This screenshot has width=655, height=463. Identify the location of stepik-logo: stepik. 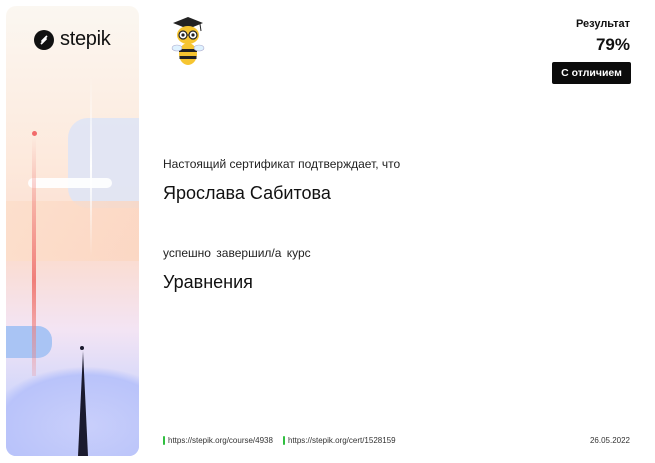
(72, 39).